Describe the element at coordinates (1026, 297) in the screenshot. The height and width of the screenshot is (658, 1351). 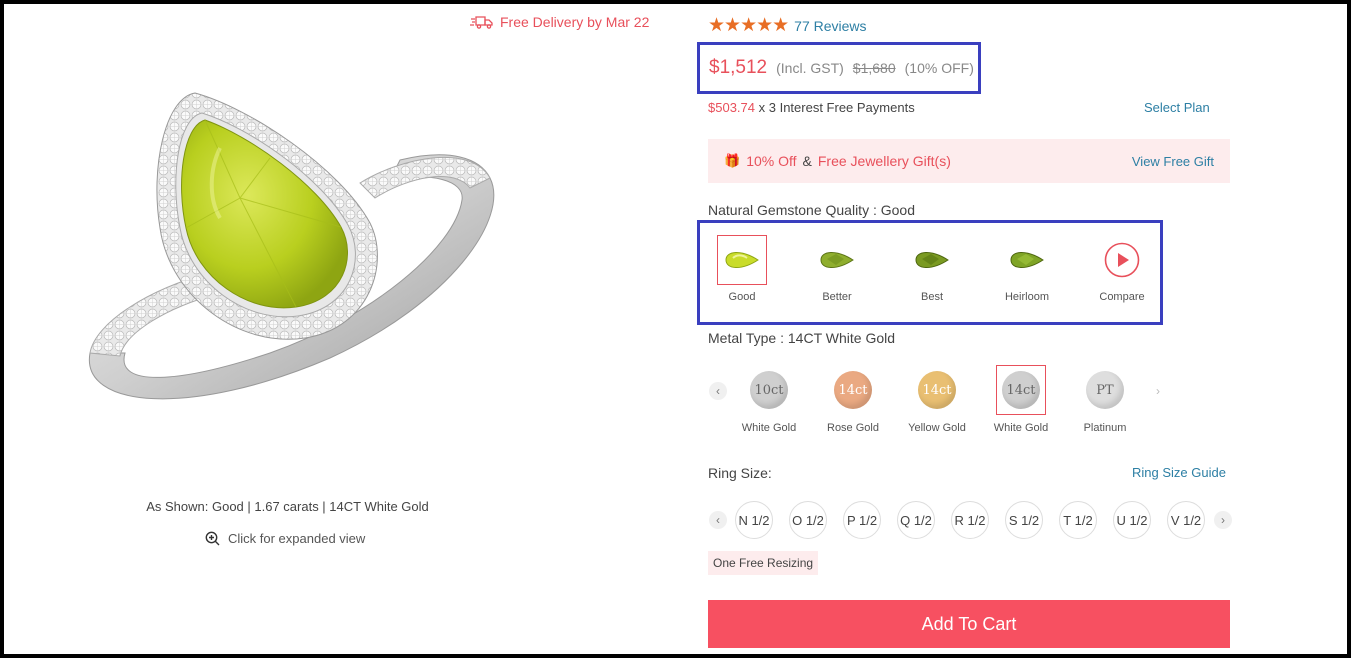
I see `quality-option-label: Heirloom` at that location.